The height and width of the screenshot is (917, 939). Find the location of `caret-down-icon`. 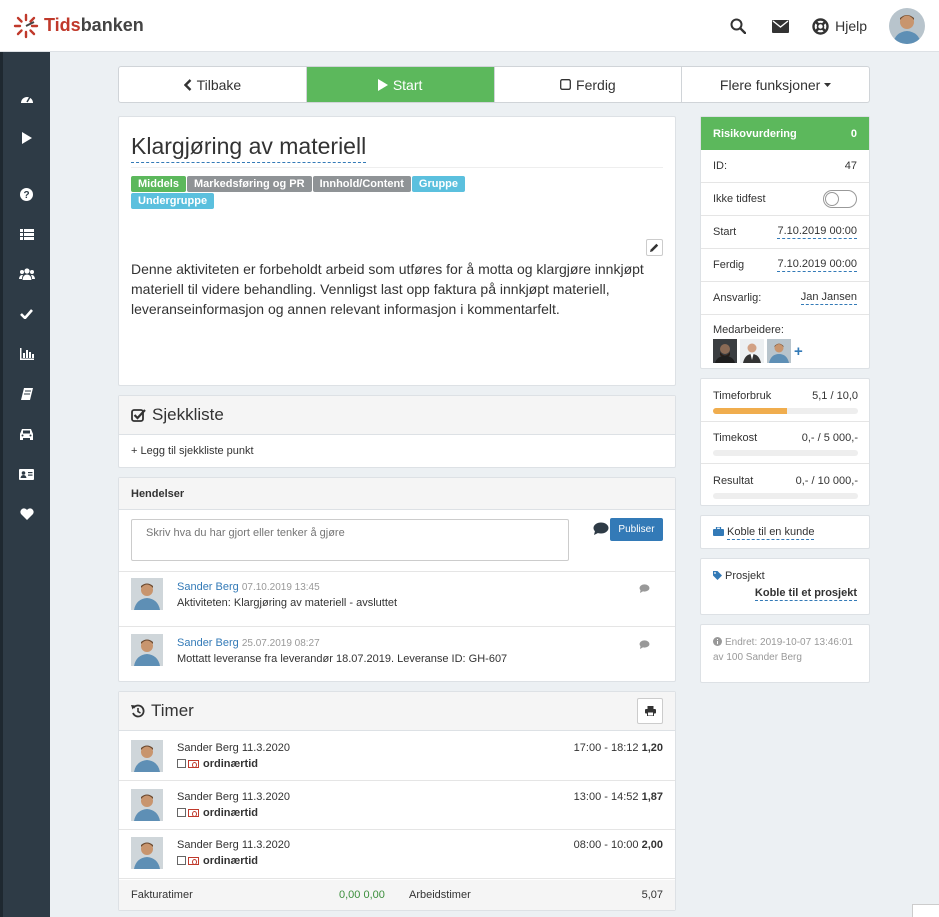

caret-down-icon is located at coordinates (828, 84).